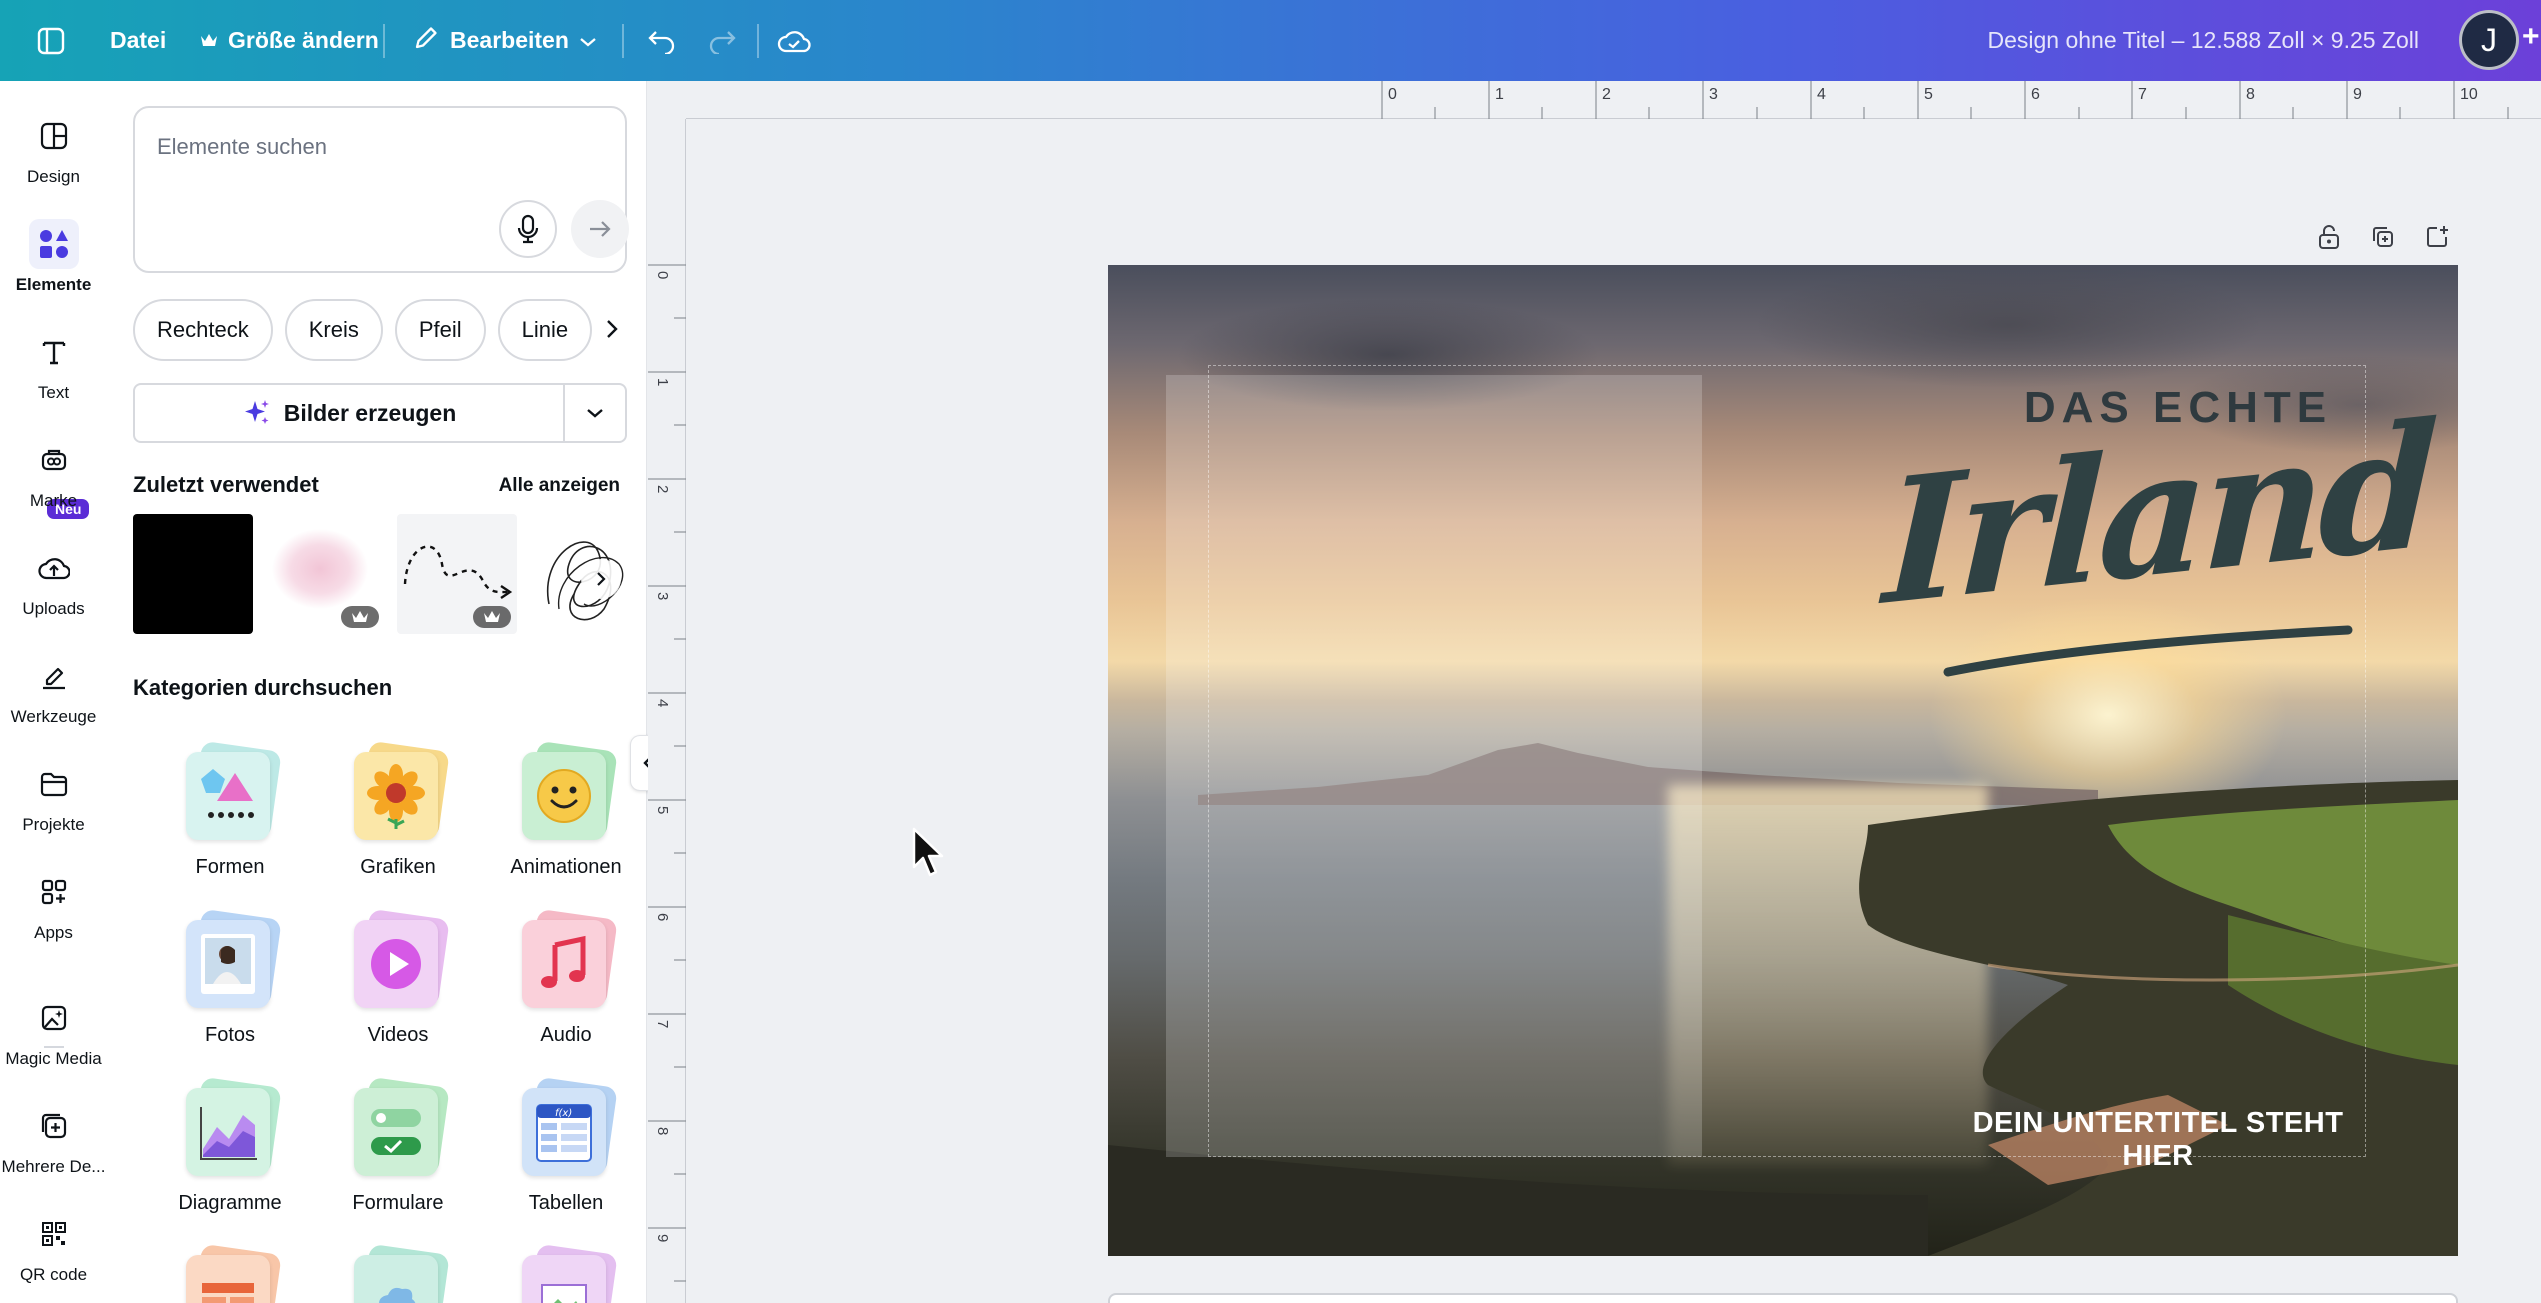 The height and width of the screenshot is (1303, 2541). Describe the element at coordinates (51, 40) in the screenshot. I see `sidebar-toggle-icon` at that location.